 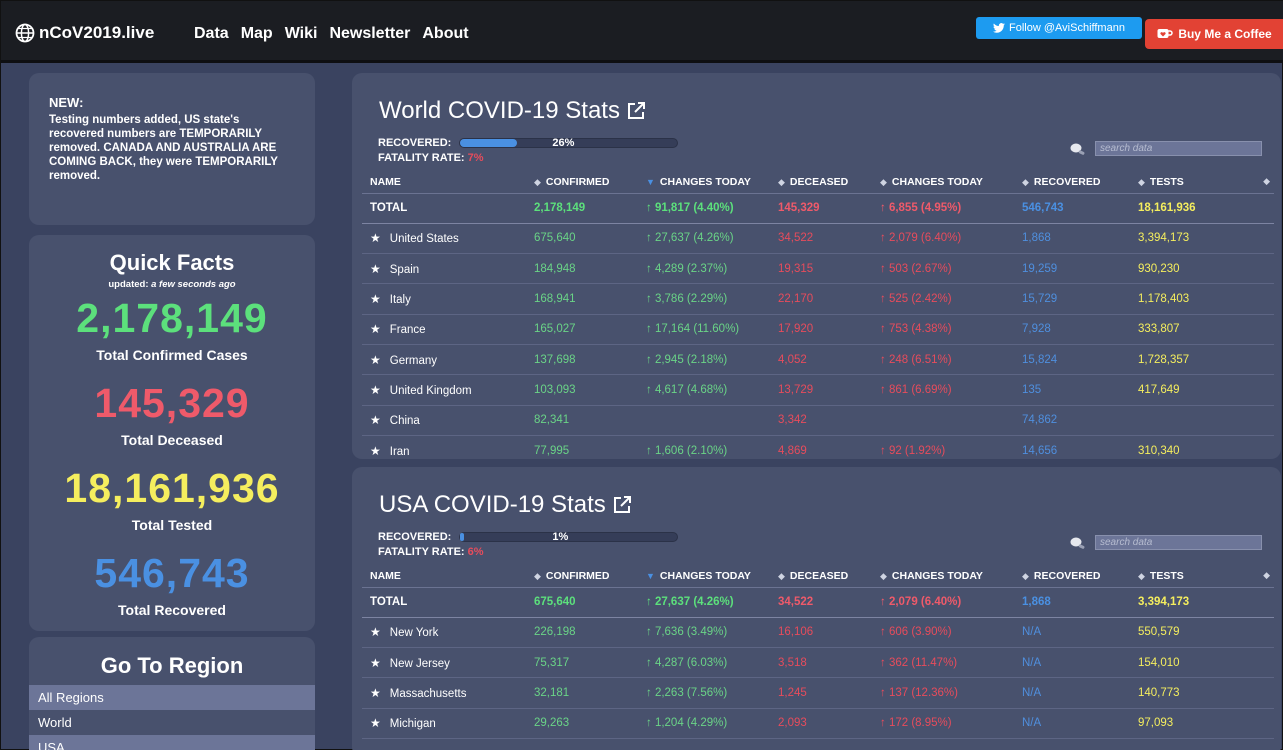 What do you see at coordinates (1080, 299) in the screenshot?
I see `cell-recovered: 15,729` at bounding box center [1080, 299].